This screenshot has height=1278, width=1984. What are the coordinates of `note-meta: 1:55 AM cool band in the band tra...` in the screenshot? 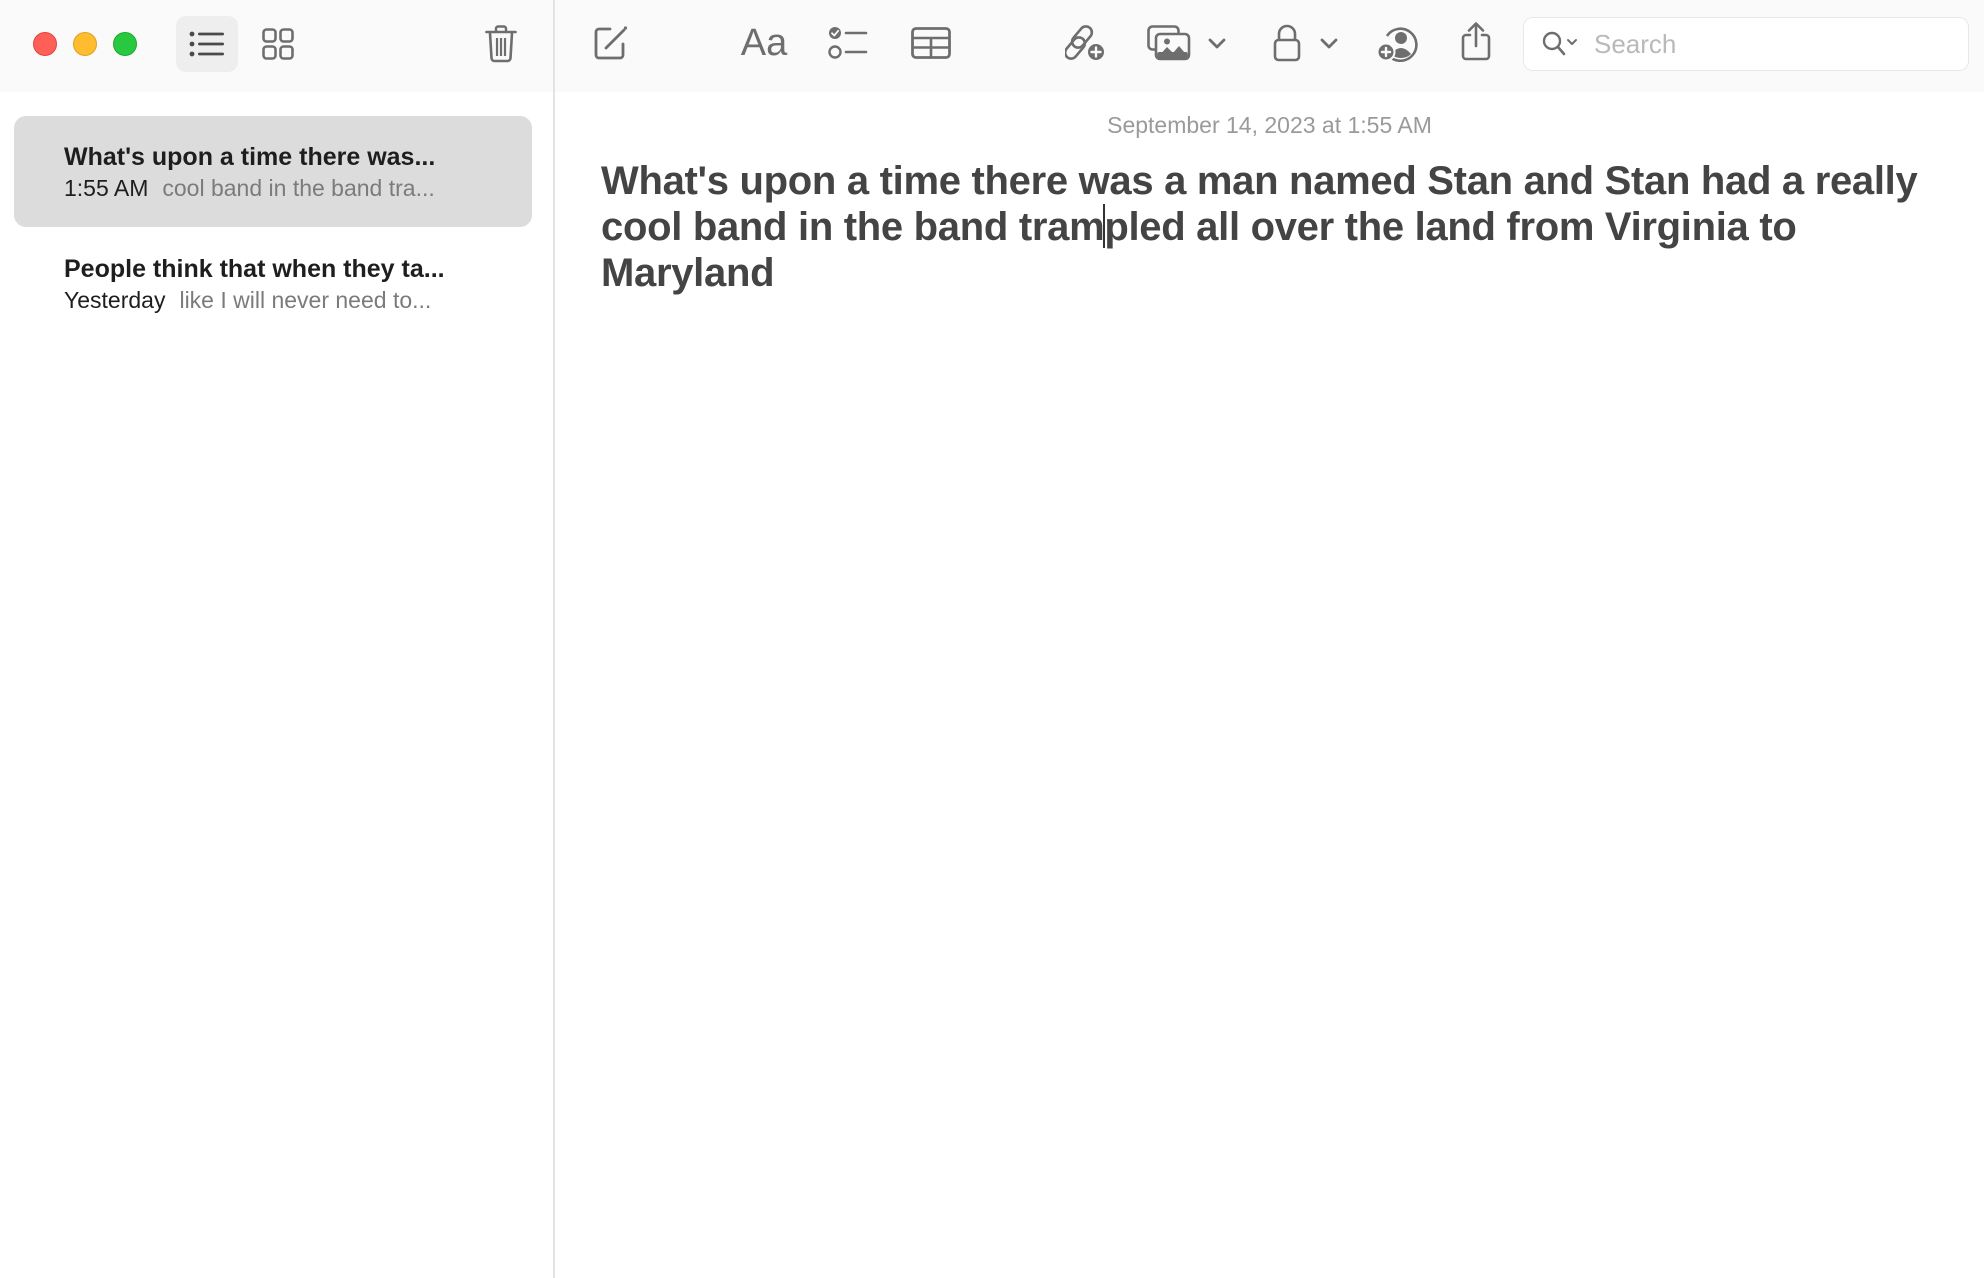 It's located at (298, 188).